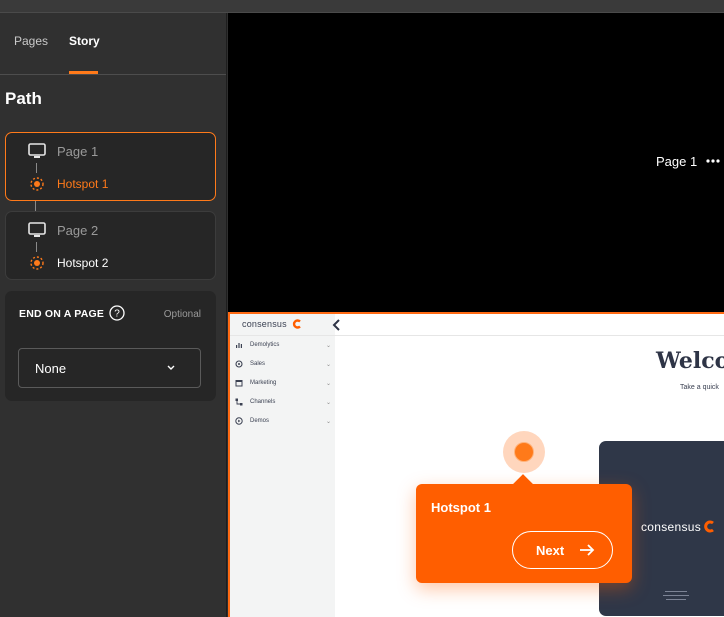  What do you see at coordinates (671, 527) in the screenshot?
I see `card-logo-text: consensus` at bounding box center [671, 527].